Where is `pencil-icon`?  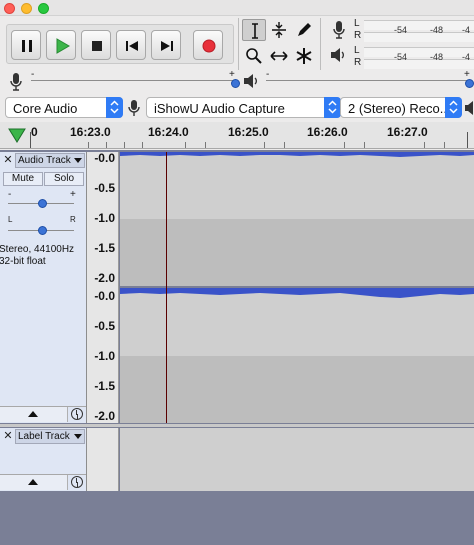 pencil-icon is located at coordinates (304, 29).